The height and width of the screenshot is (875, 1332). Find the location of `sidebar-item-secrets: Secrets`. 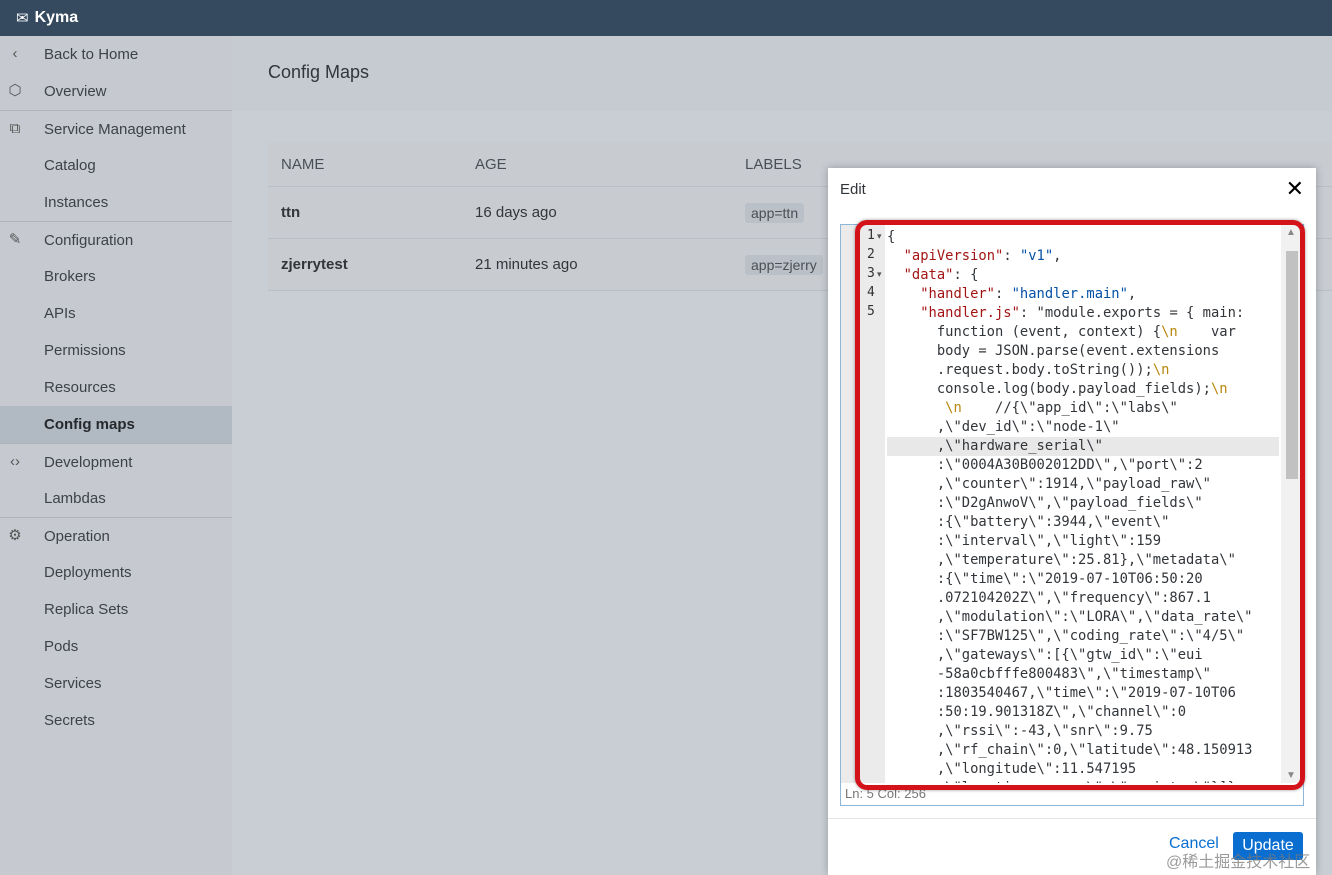

sidebar-item-secrets: Secrets is located at coordinates (116, 720).